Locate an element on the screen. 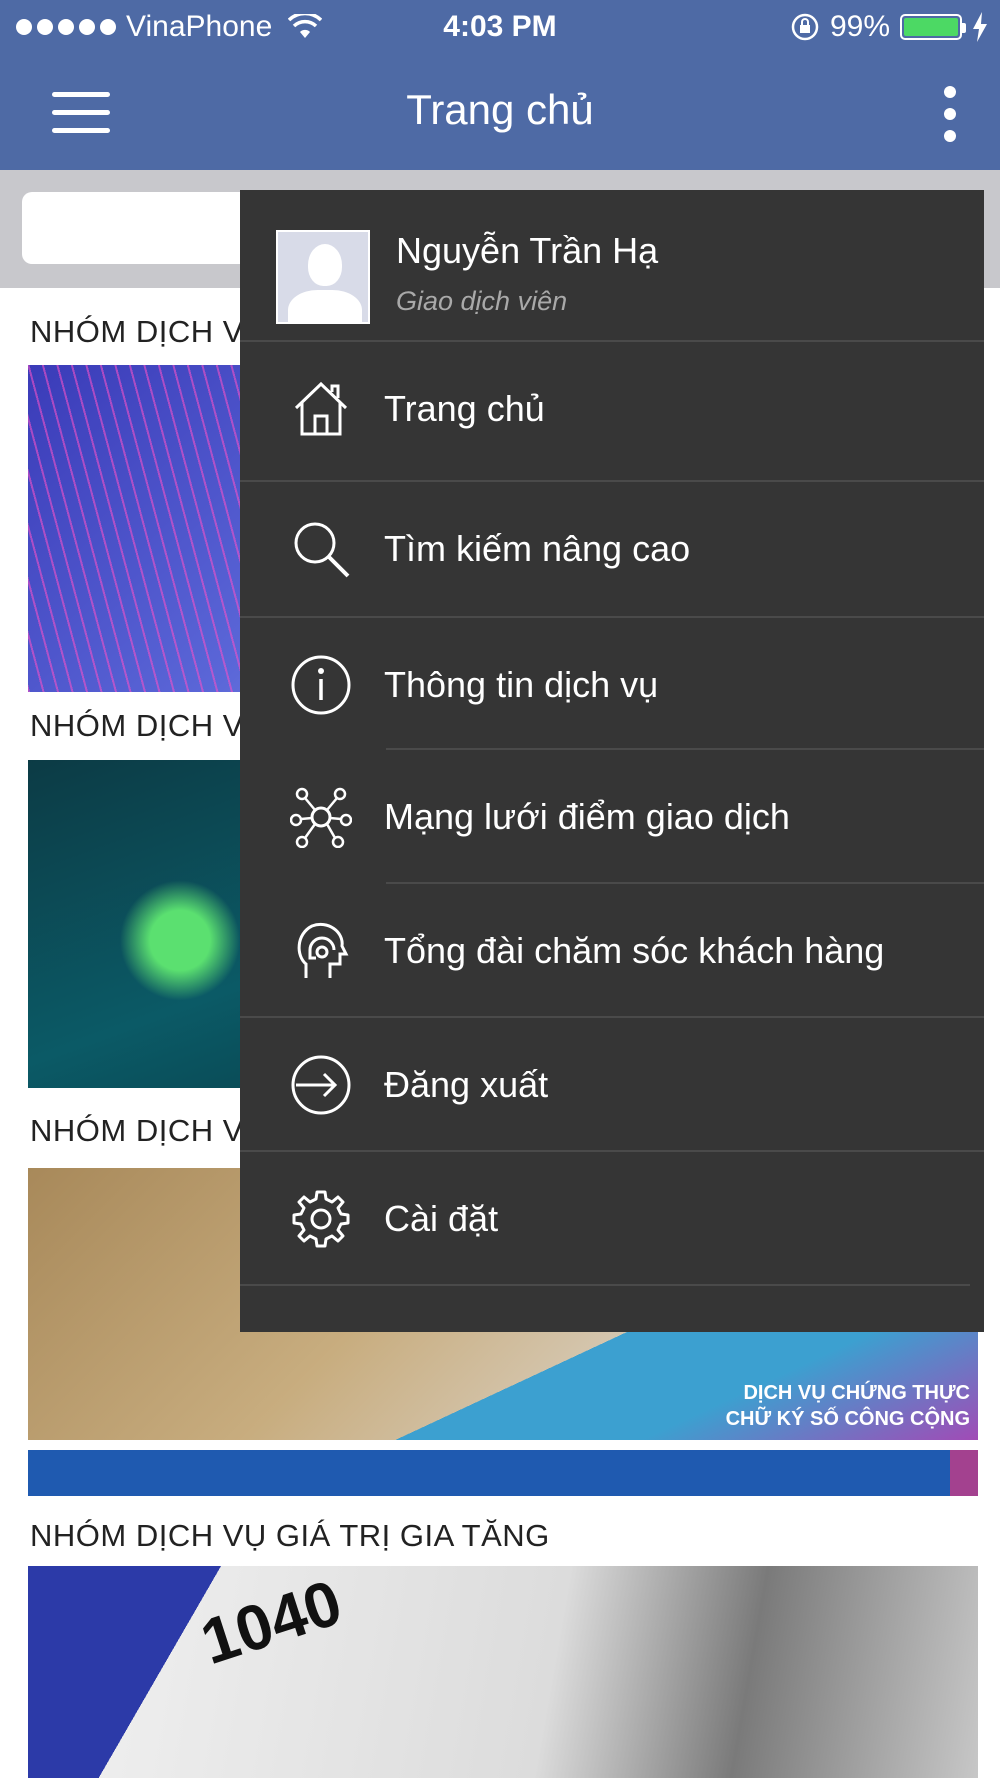  menu-item-label: Thông tin dịch vụ is located at coordinates (521, 684).